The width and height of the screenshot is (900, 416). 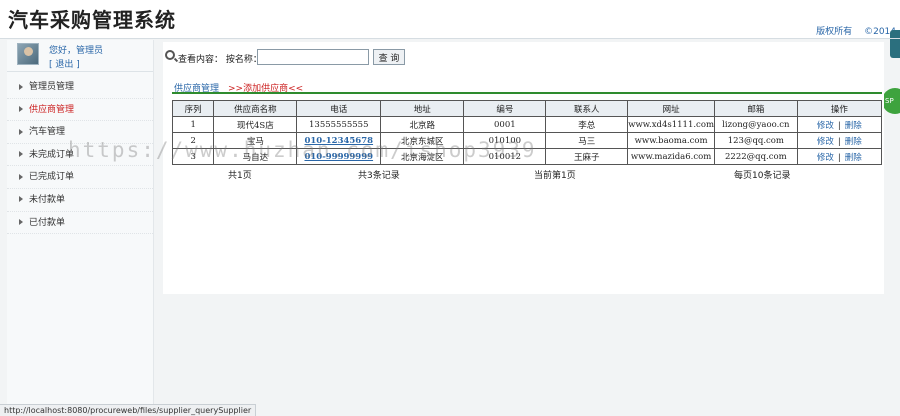 What do you see at coordinates (193, 124) in the screenshot?
I see `cell-seq: 1` at bounding box center [193, 124].